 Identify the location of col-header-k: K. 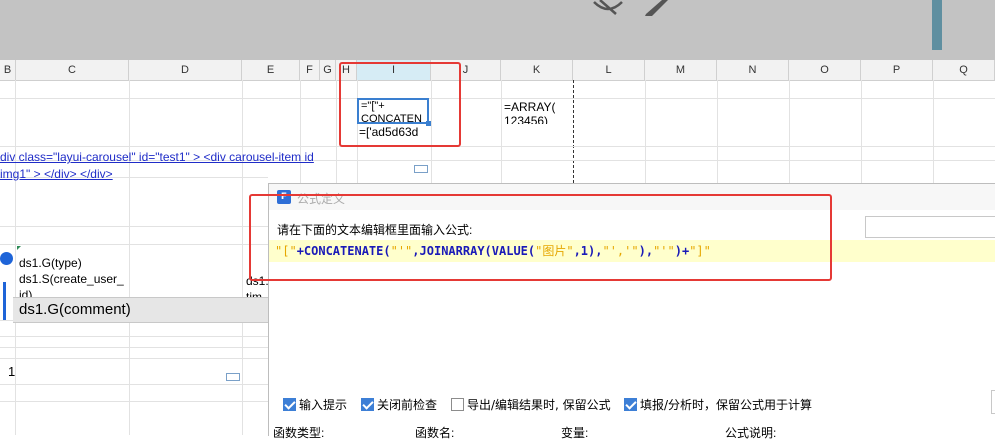
(537, 70).